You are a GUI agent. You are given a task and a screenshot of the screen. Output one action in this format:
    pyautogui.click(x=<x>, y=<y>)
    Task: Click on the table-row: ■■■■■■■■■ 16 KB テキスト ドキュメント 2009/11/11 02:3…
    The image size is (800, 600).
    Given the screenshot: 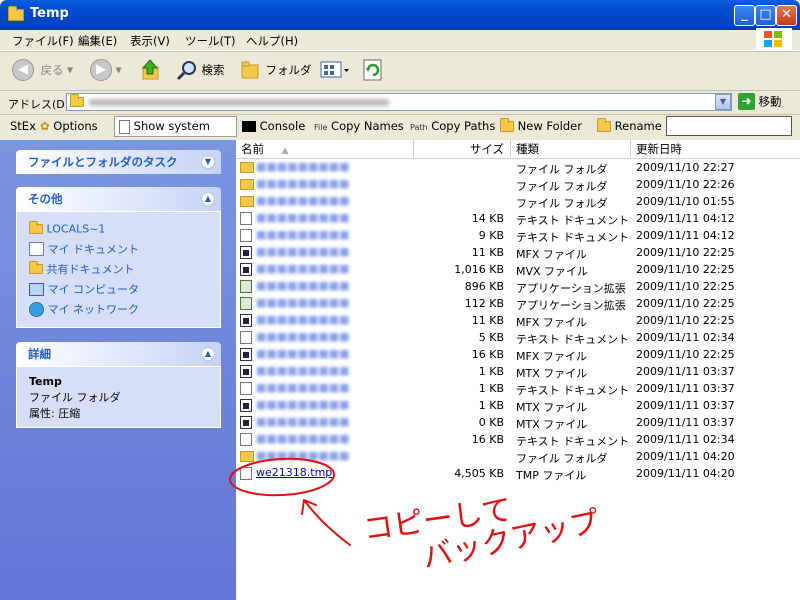 What is the action you would take?
    pyautogui.click(x=518, y=439)
    